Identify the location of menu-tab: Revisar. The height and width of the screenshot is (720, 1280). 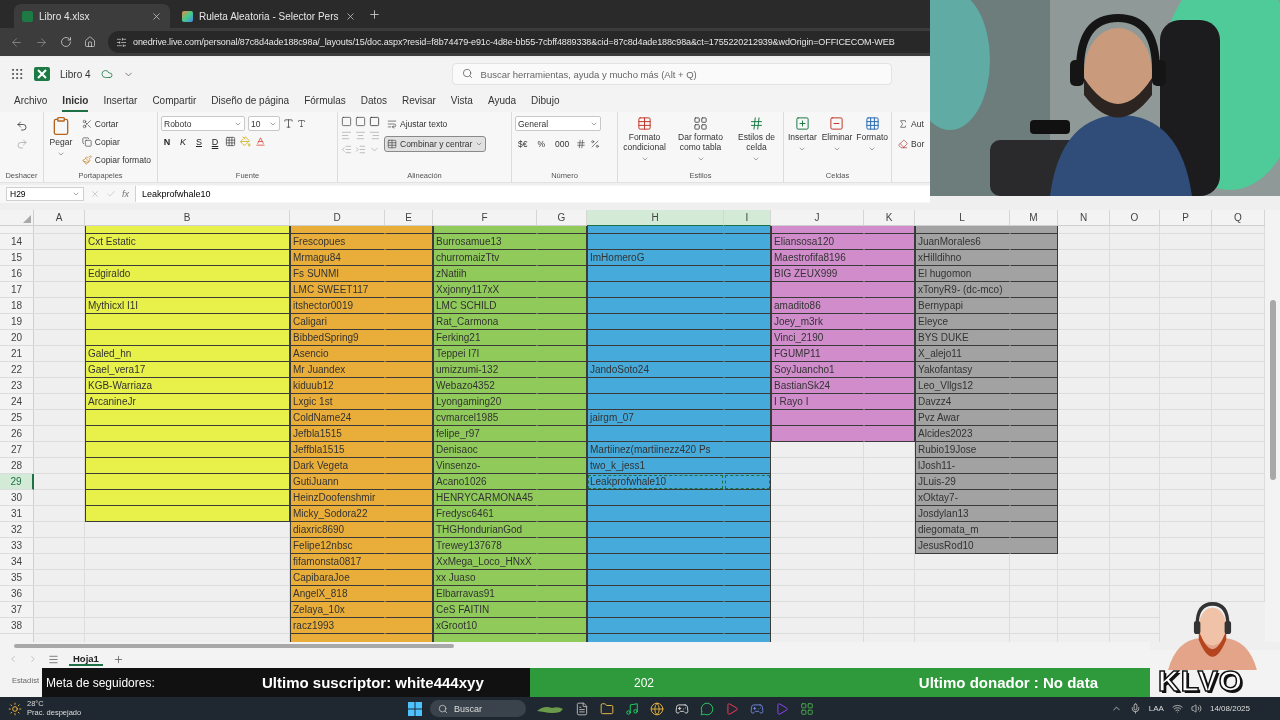
(418, 101).